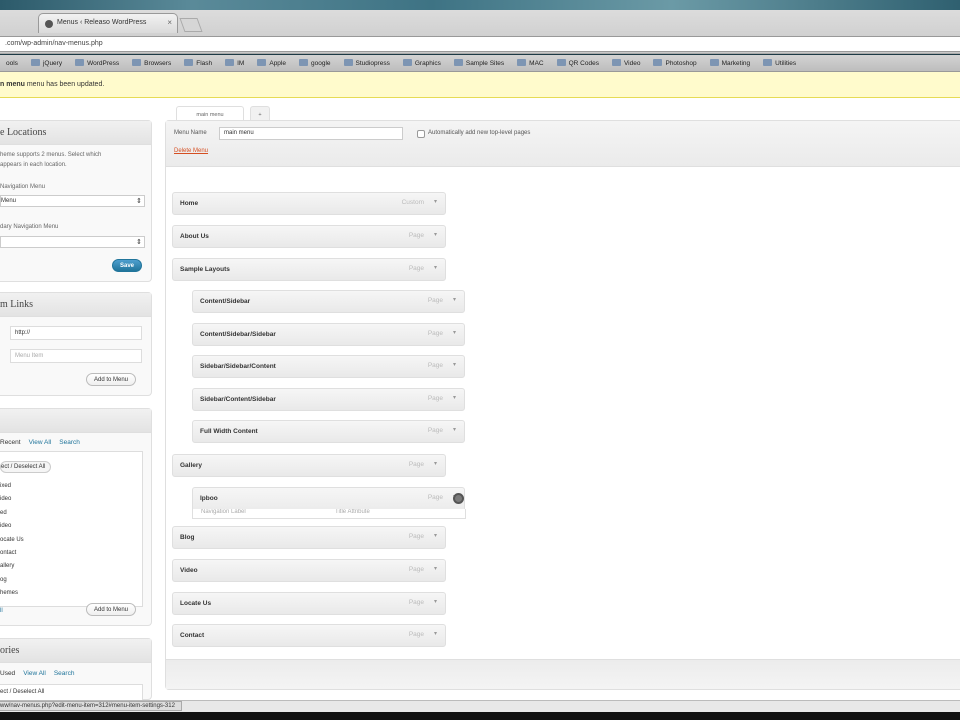  I want to click on bookmark-item: Browsers, so click(152, 63).